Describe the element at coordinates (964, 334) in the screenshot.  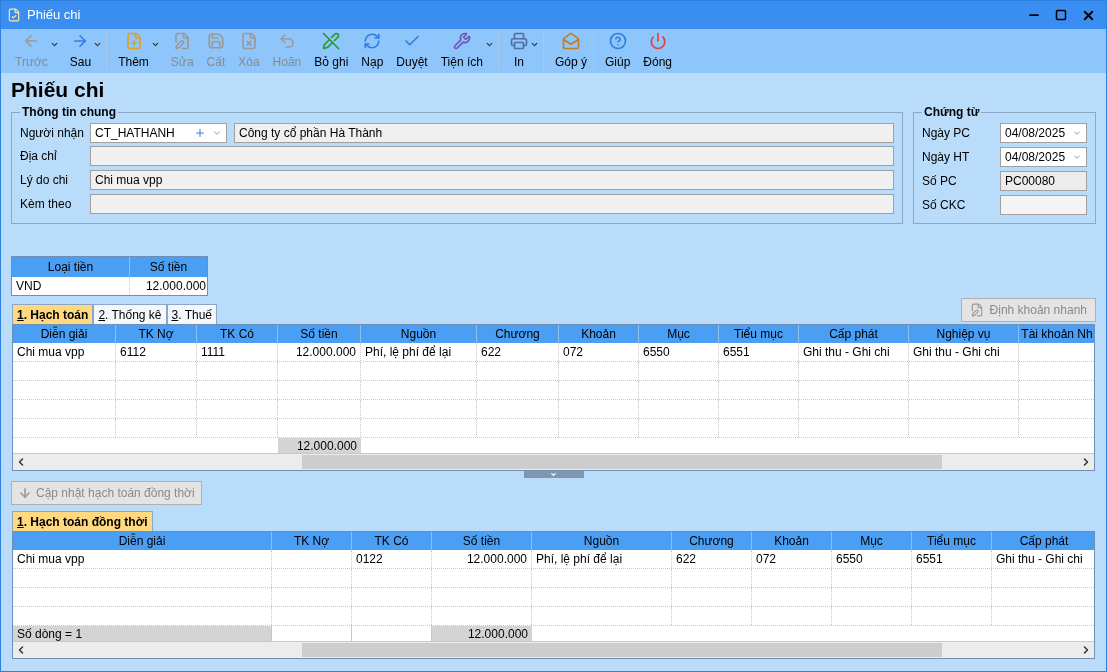
I see `column-header: Nghiệp vụ` at that location.